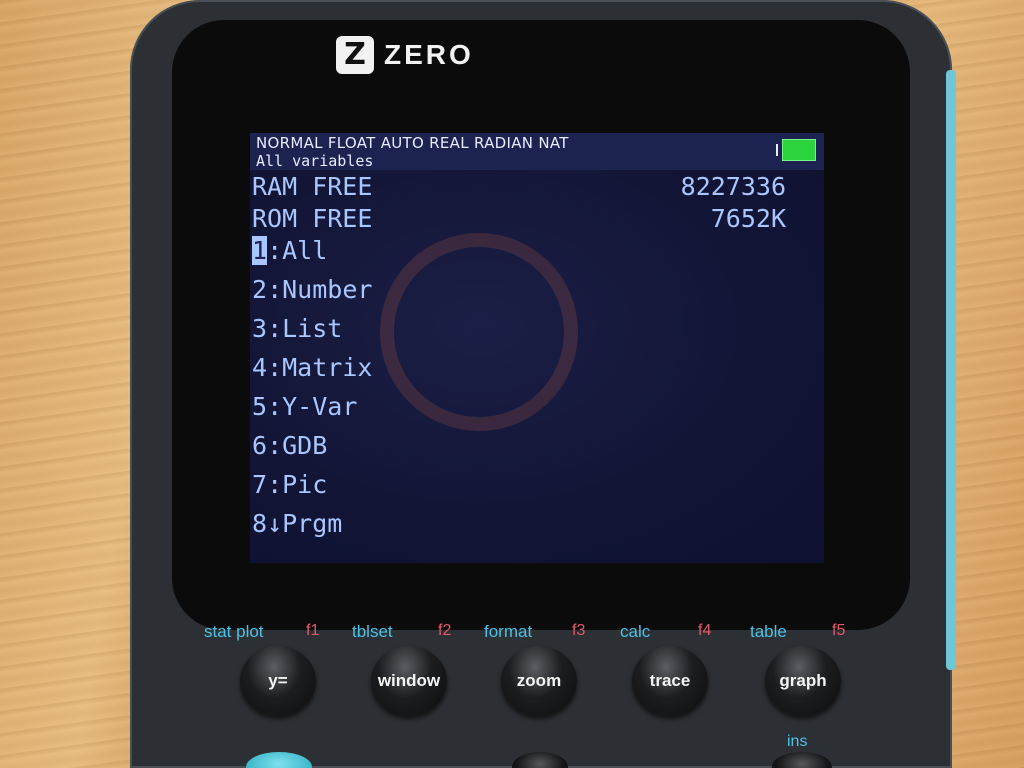 Image resolution: width=1024 pixels, height=768 pixels. What do you see at coordinates (777, 150) in the screenshot?
I see `battery-tip` at bounding box center [777, 150].